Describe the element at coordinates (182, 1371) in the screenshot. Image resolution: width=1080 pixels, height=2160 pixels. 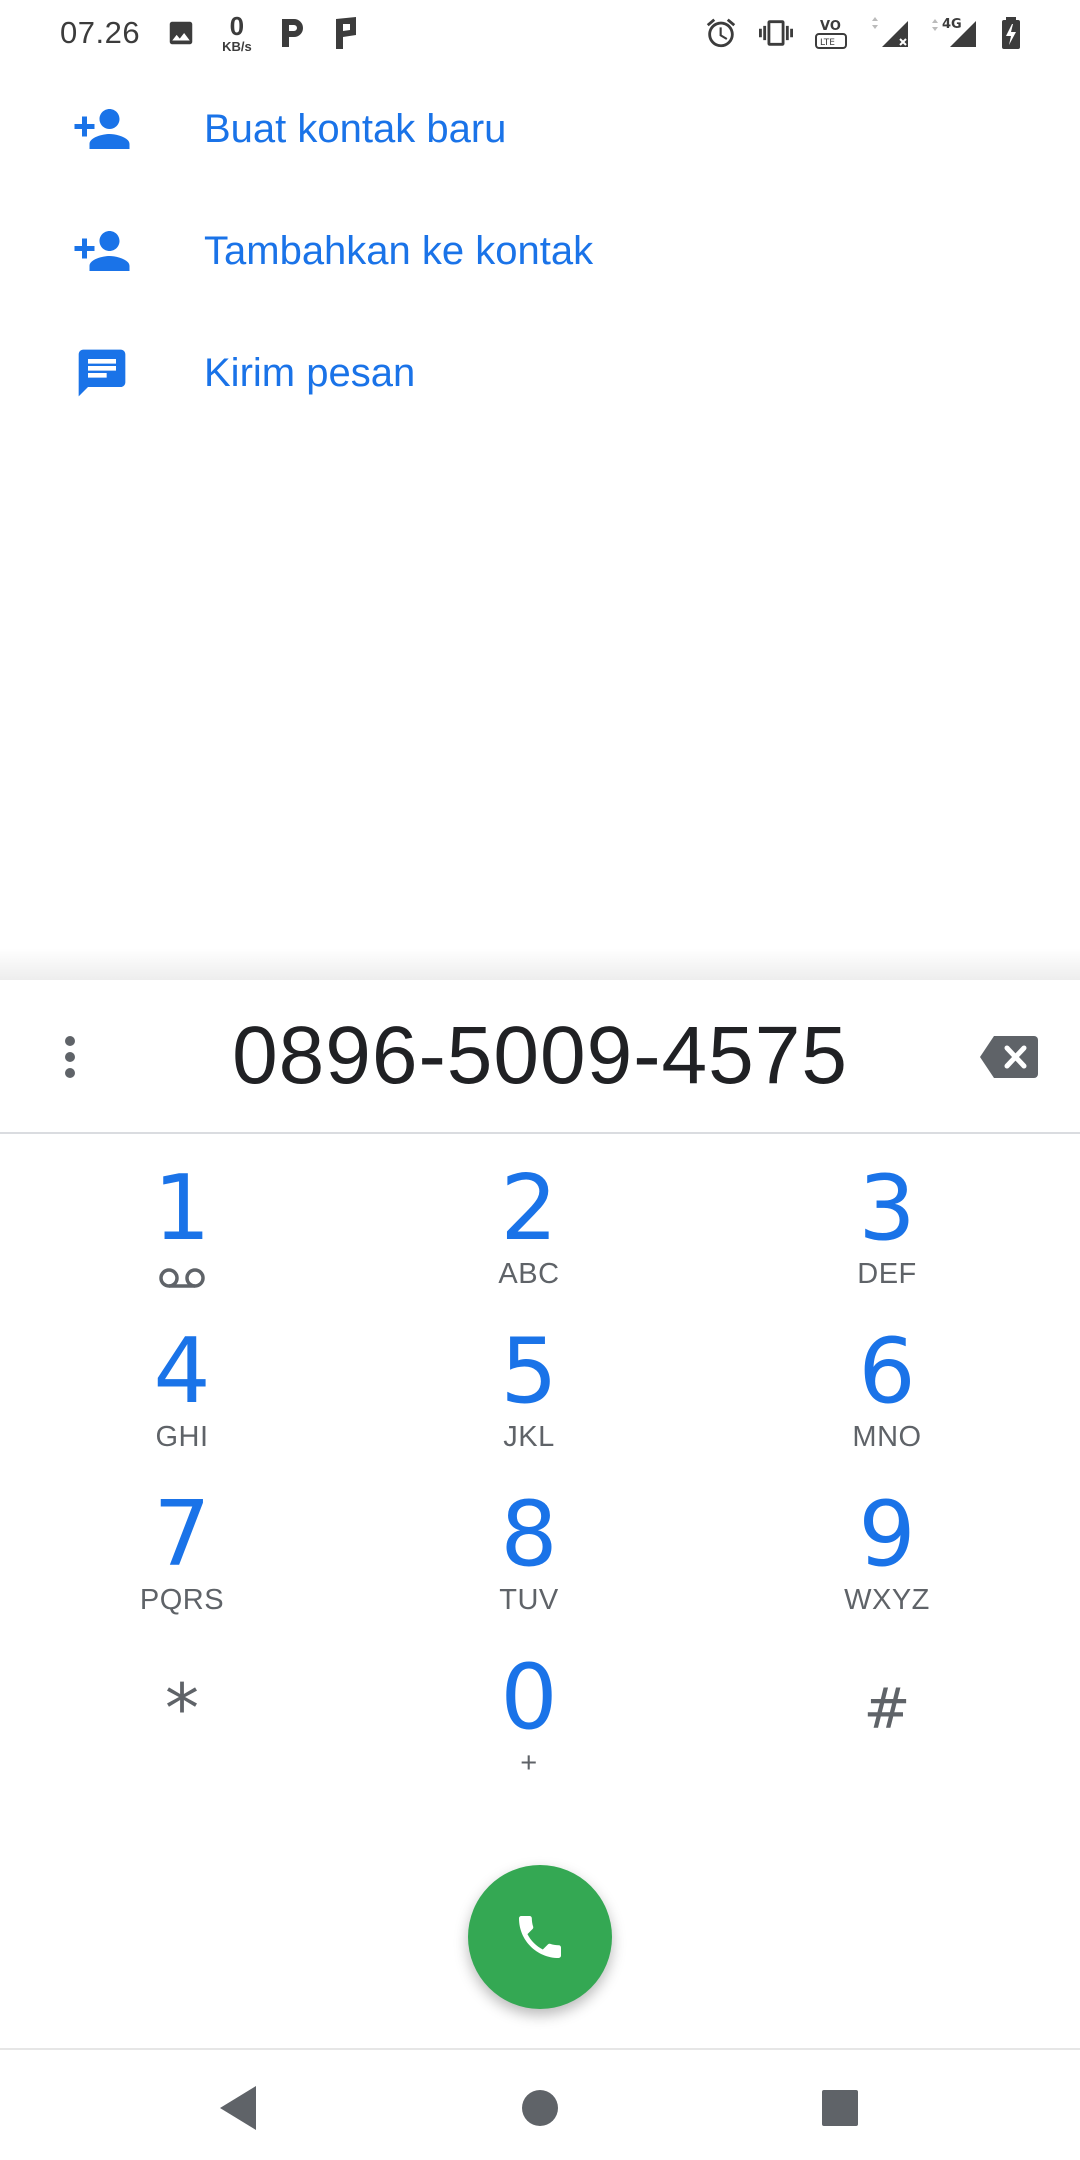
I see `key-digit: 4` at that location.